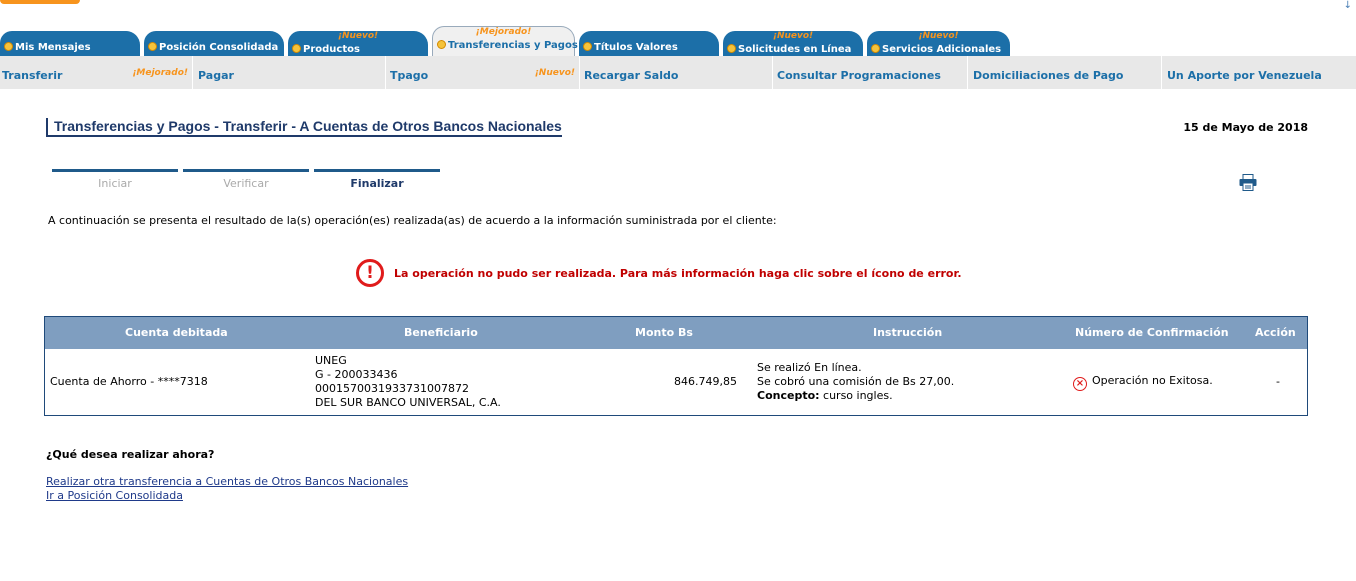  I want to click on instruction-concept: Concepto: curso ingles., so click(855, 396).